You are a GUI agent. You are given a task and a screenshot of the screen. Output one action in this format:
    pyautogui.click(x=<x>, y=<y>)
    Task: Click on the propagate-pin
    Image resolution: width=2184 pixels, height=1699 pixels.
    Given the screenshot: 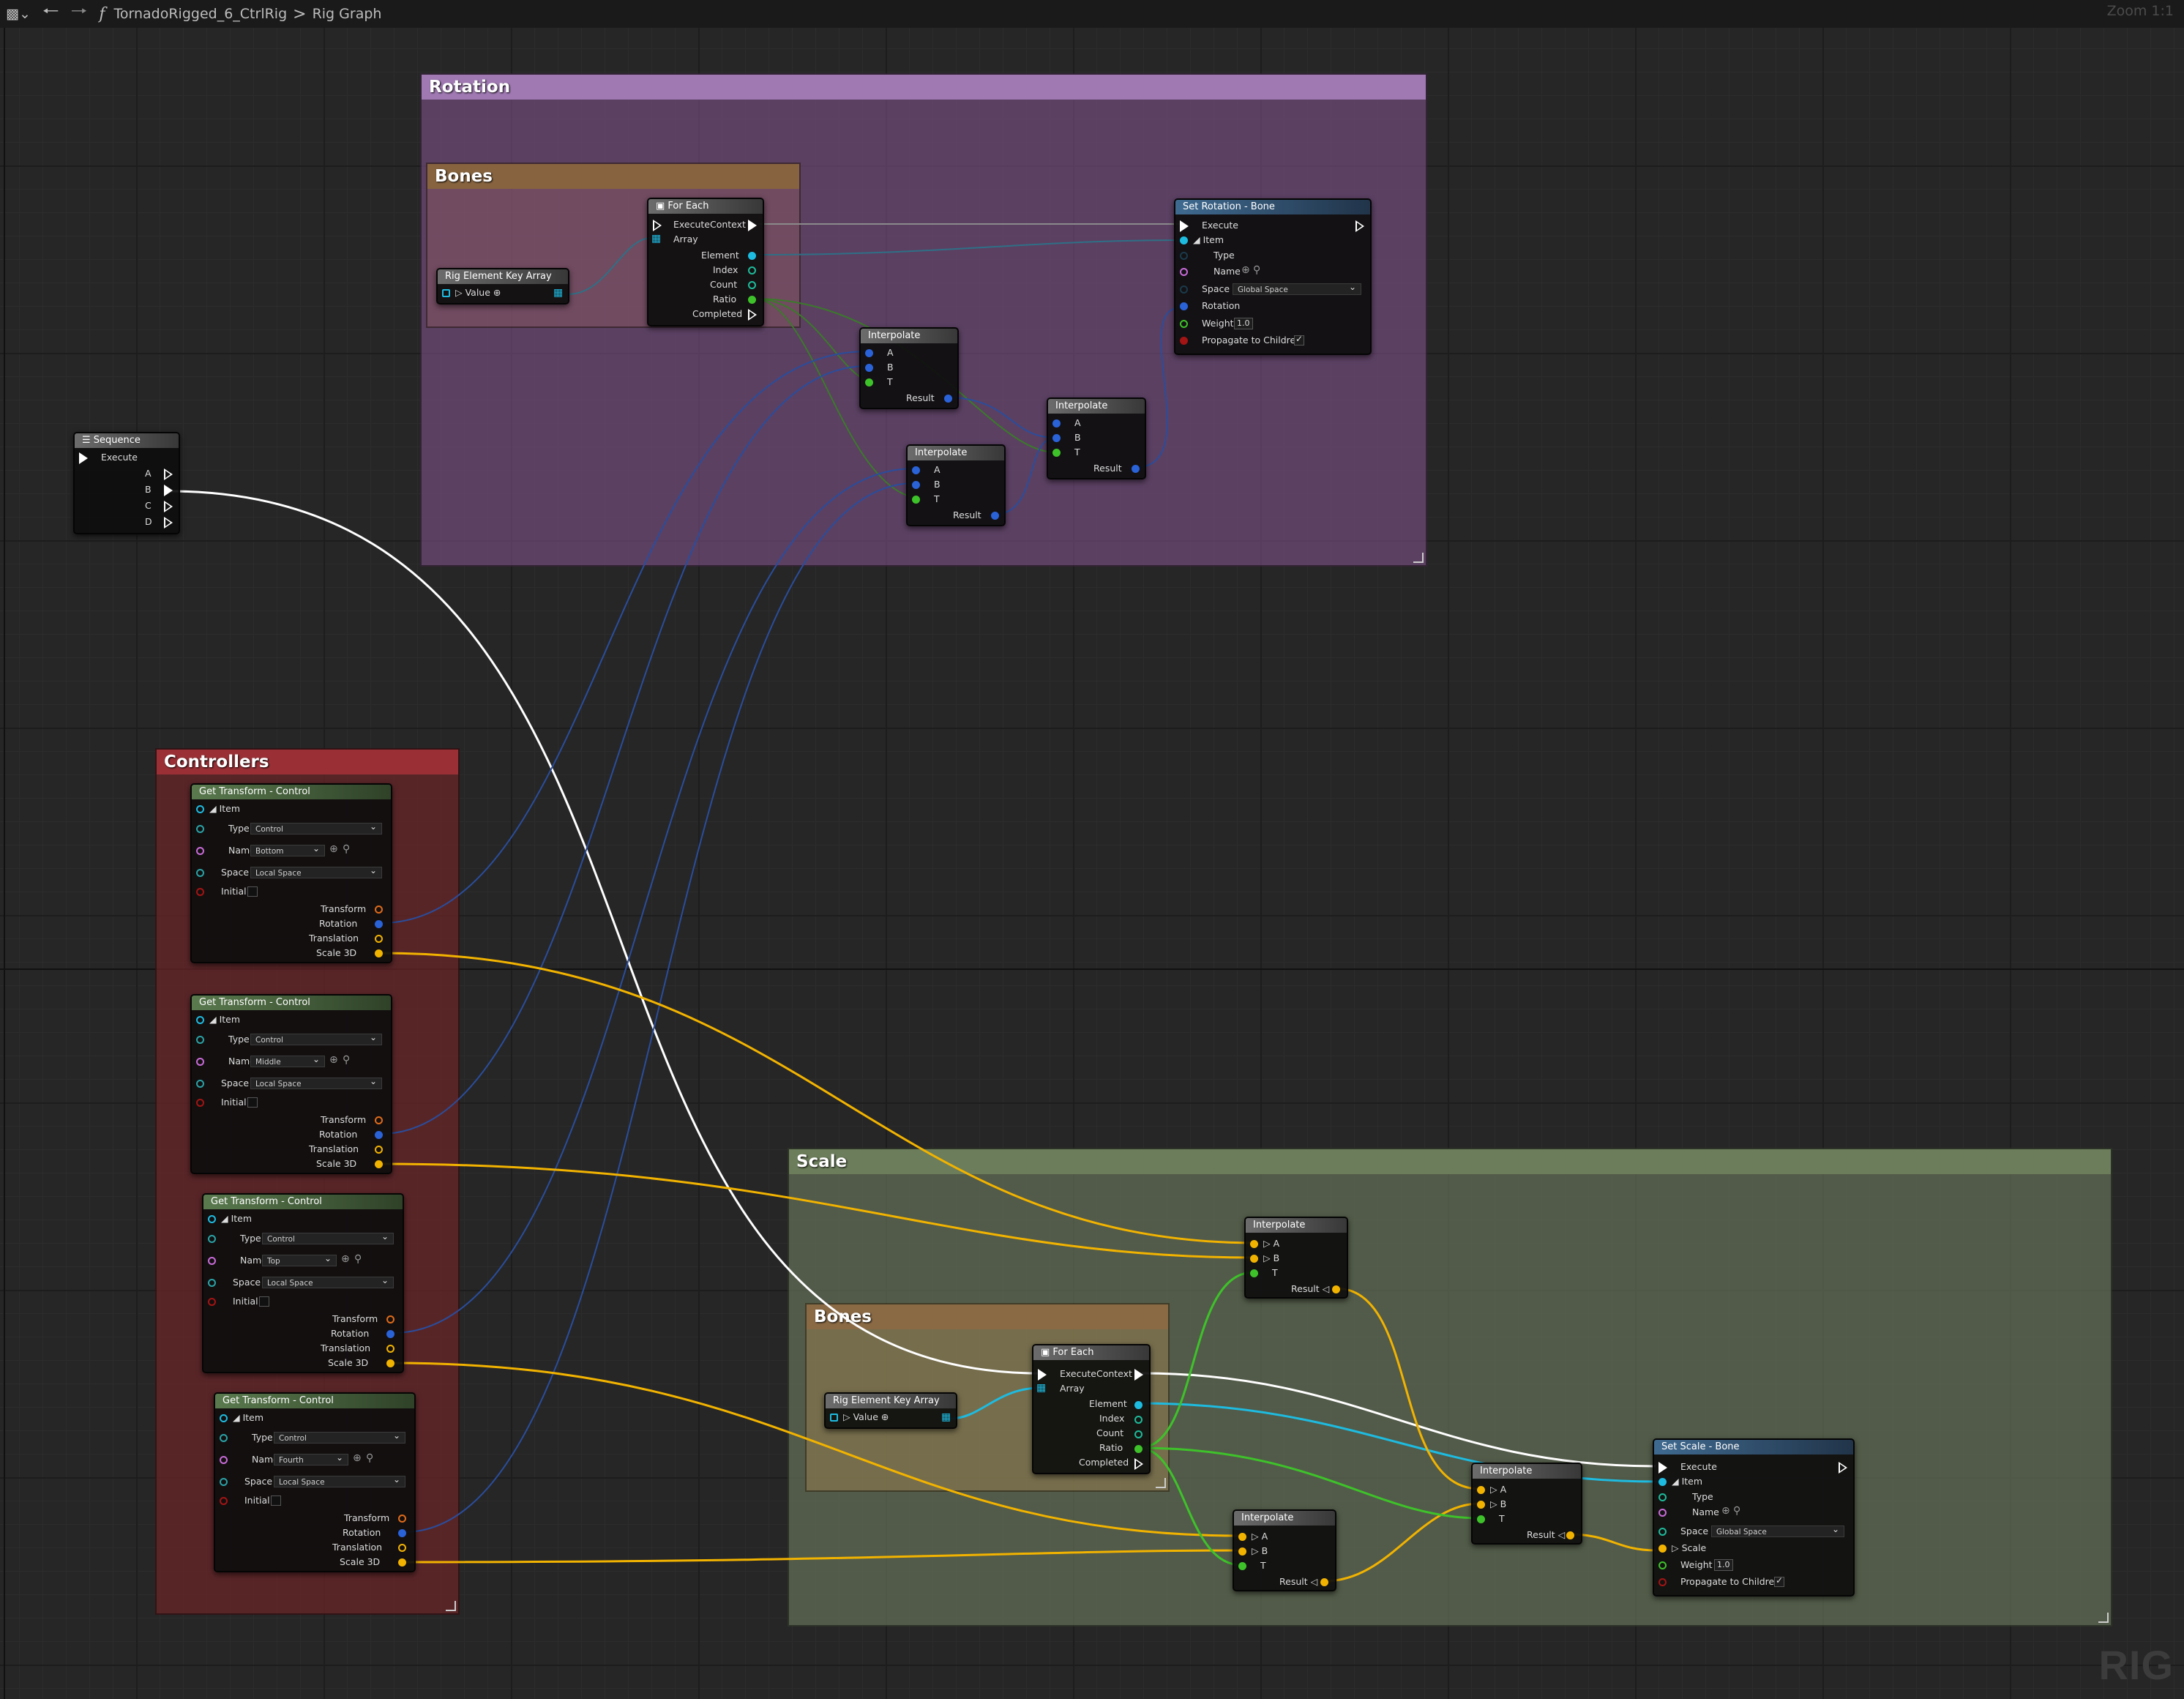 What is the action you would take?
    pyautogui.click(x=1662, y=1582)
    